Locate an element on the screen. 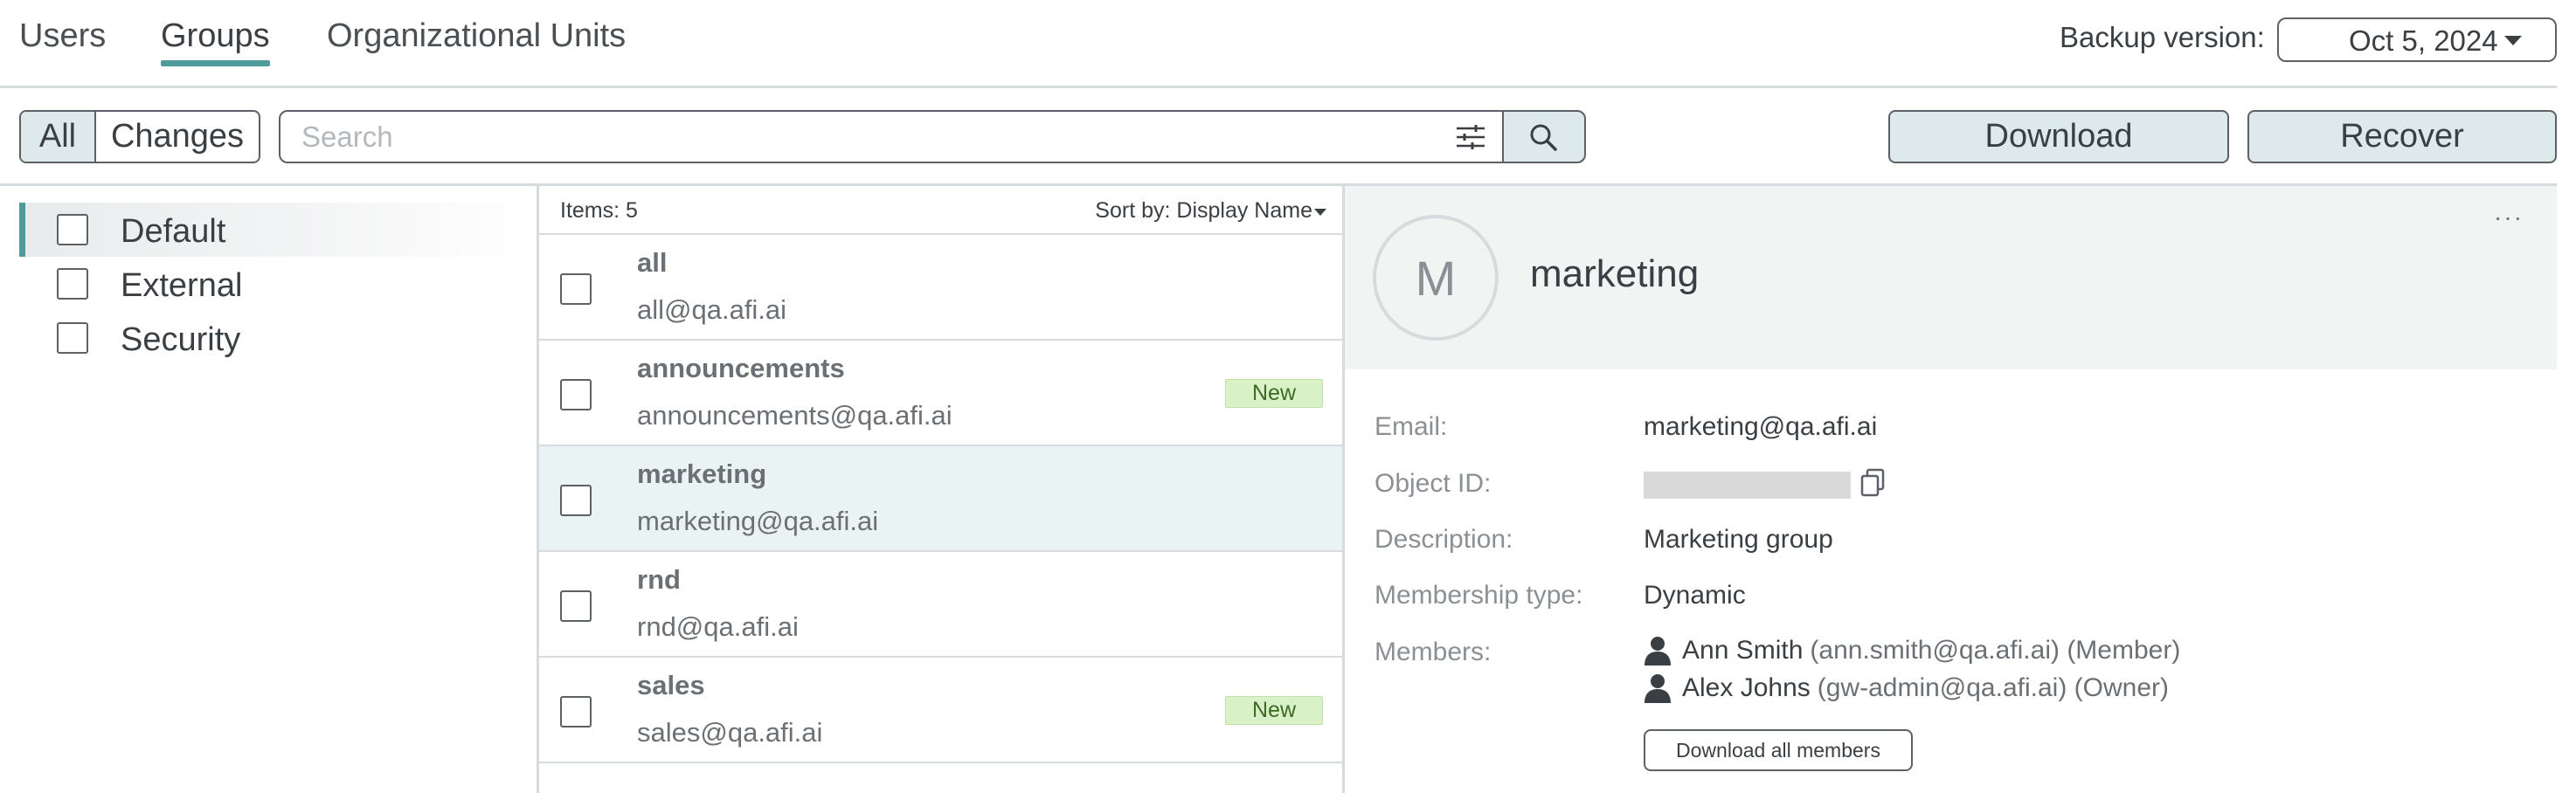  group-name: marketing is located at coordinates (702, 474).